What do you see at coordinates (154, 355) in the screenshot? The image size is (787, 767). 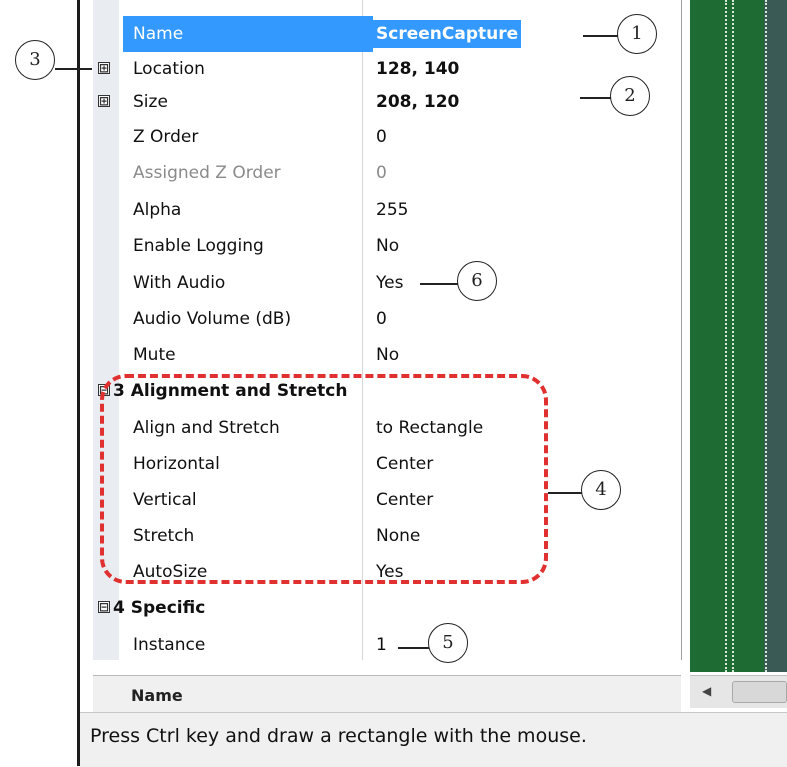 I see `property-label: Mute` at bounding box center [154, 355].